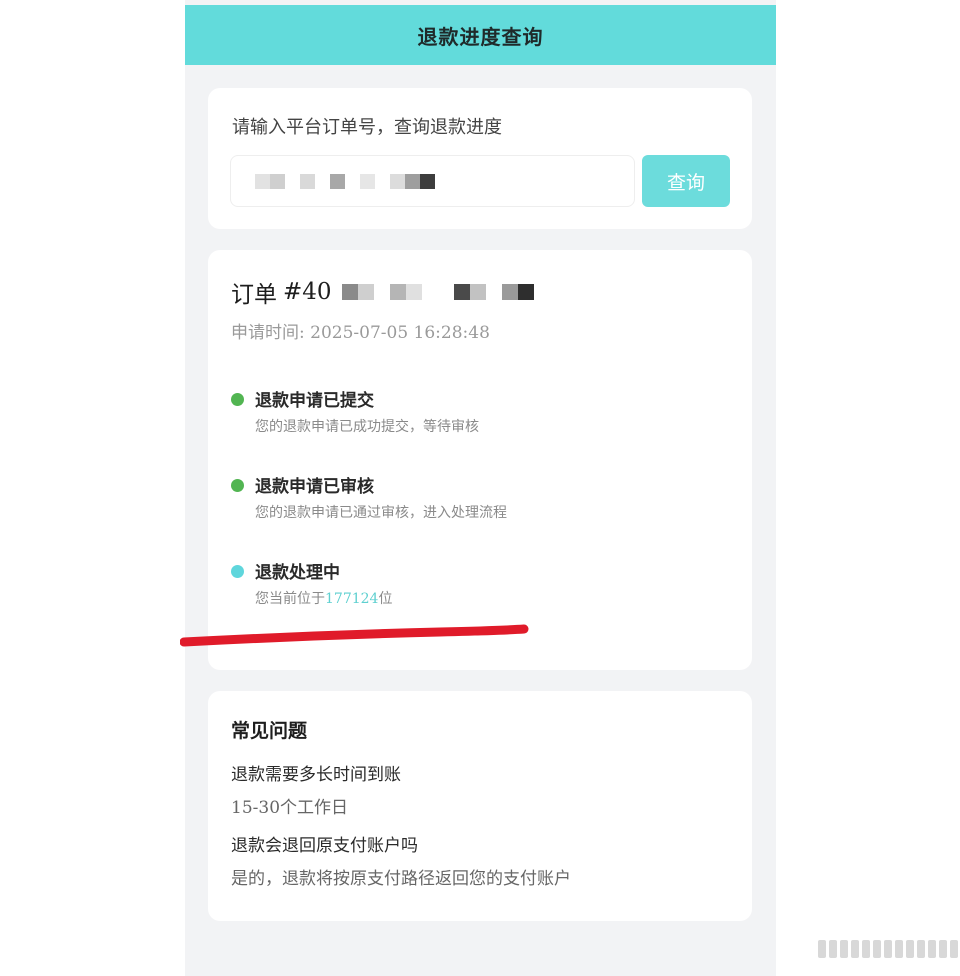 The height and width of the screenshot is (976, 960). What do you see at coordinates (269, 731) in the screenshot?
I see `faq-title: 常见问题` at bounding box center [269, 731].